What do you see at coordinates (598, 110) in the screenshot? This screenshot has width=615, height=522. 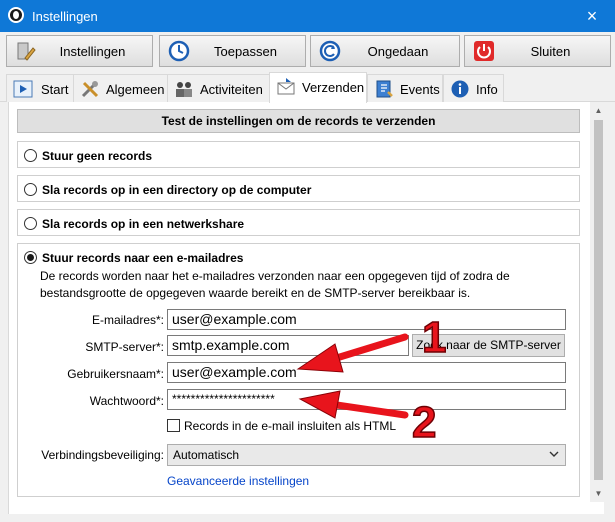 I see `scroll-up-icon: ▲` at bounding box center [598, 110].